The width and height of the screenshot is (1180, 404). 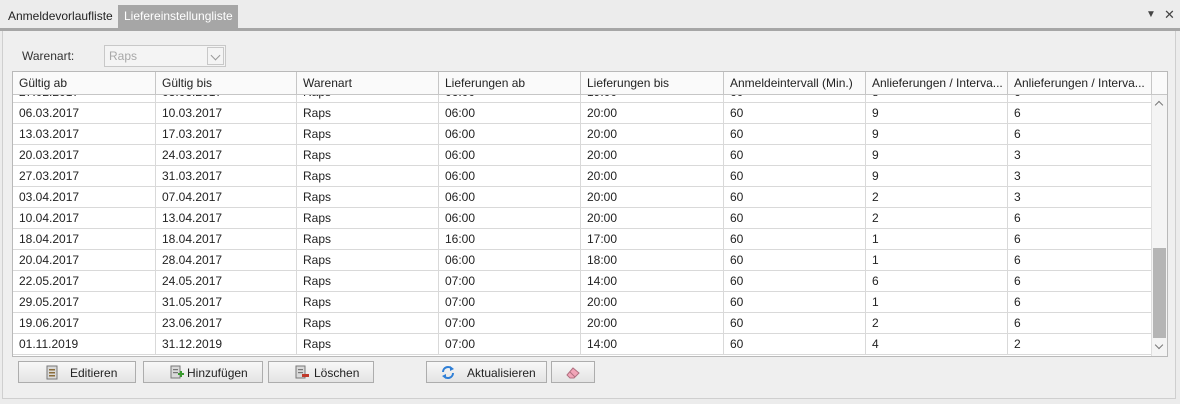 What do you see at coordinates (1159, 225) in the screenshot?
I see `grid-vertical-scrollbar` at bounding box center [1159, 225].